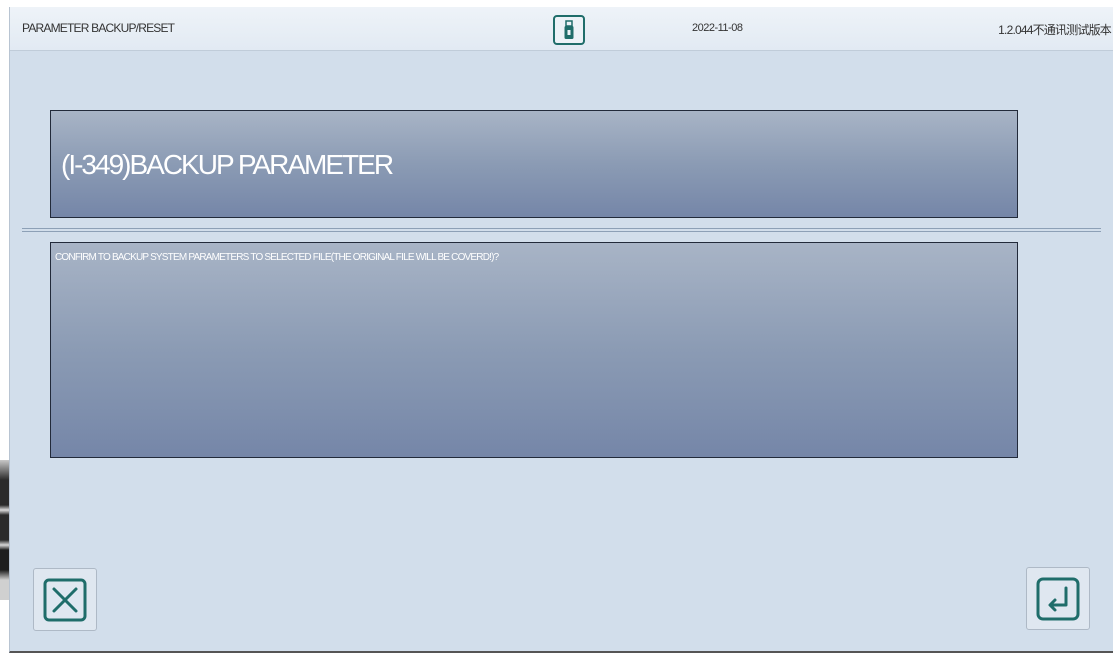  What do you see at coordinates (227, 164) in the screenshot?
I see `dialog-heading: (I-349)BACKUP PARAMETER` at bounding box center [227, 164].